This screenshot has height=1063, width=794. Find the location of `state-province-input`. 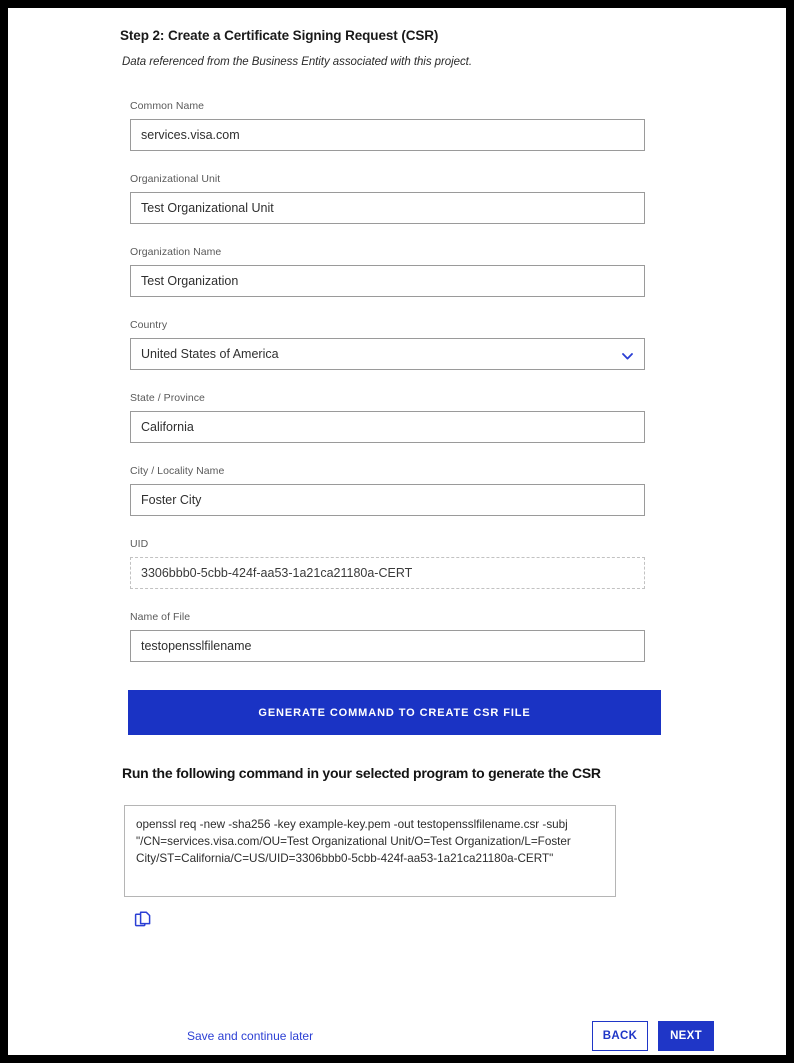

state-province-input is located at coordinates (387, 427).